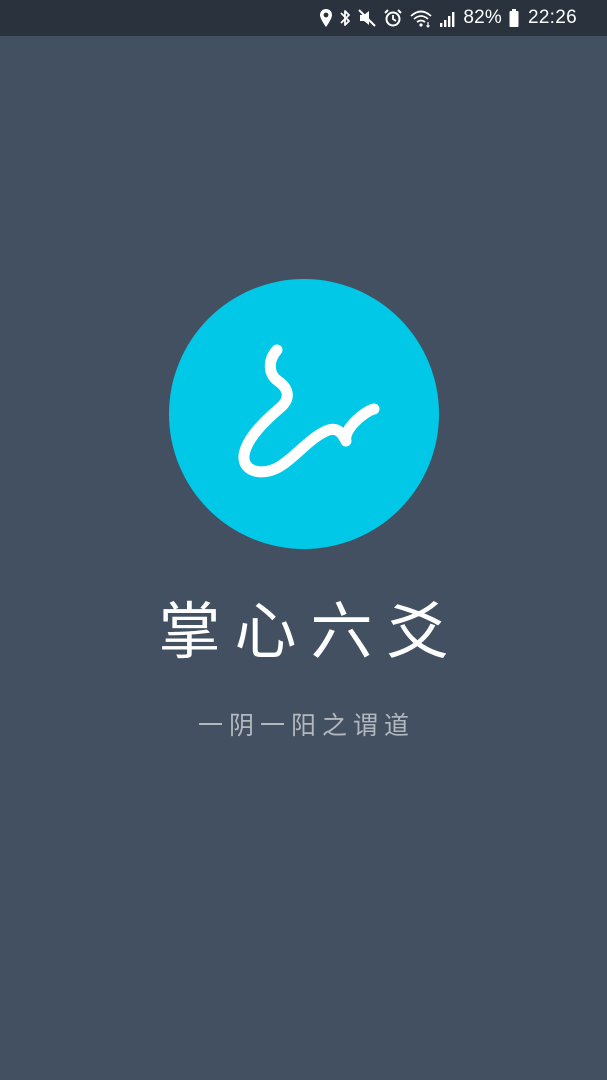 The height and width of the screenshot is (1080, 607). What do you see at coordinates (345, 18) in the screenshot?
I see `bluetooth-icon` at bounding box center [345, 18].